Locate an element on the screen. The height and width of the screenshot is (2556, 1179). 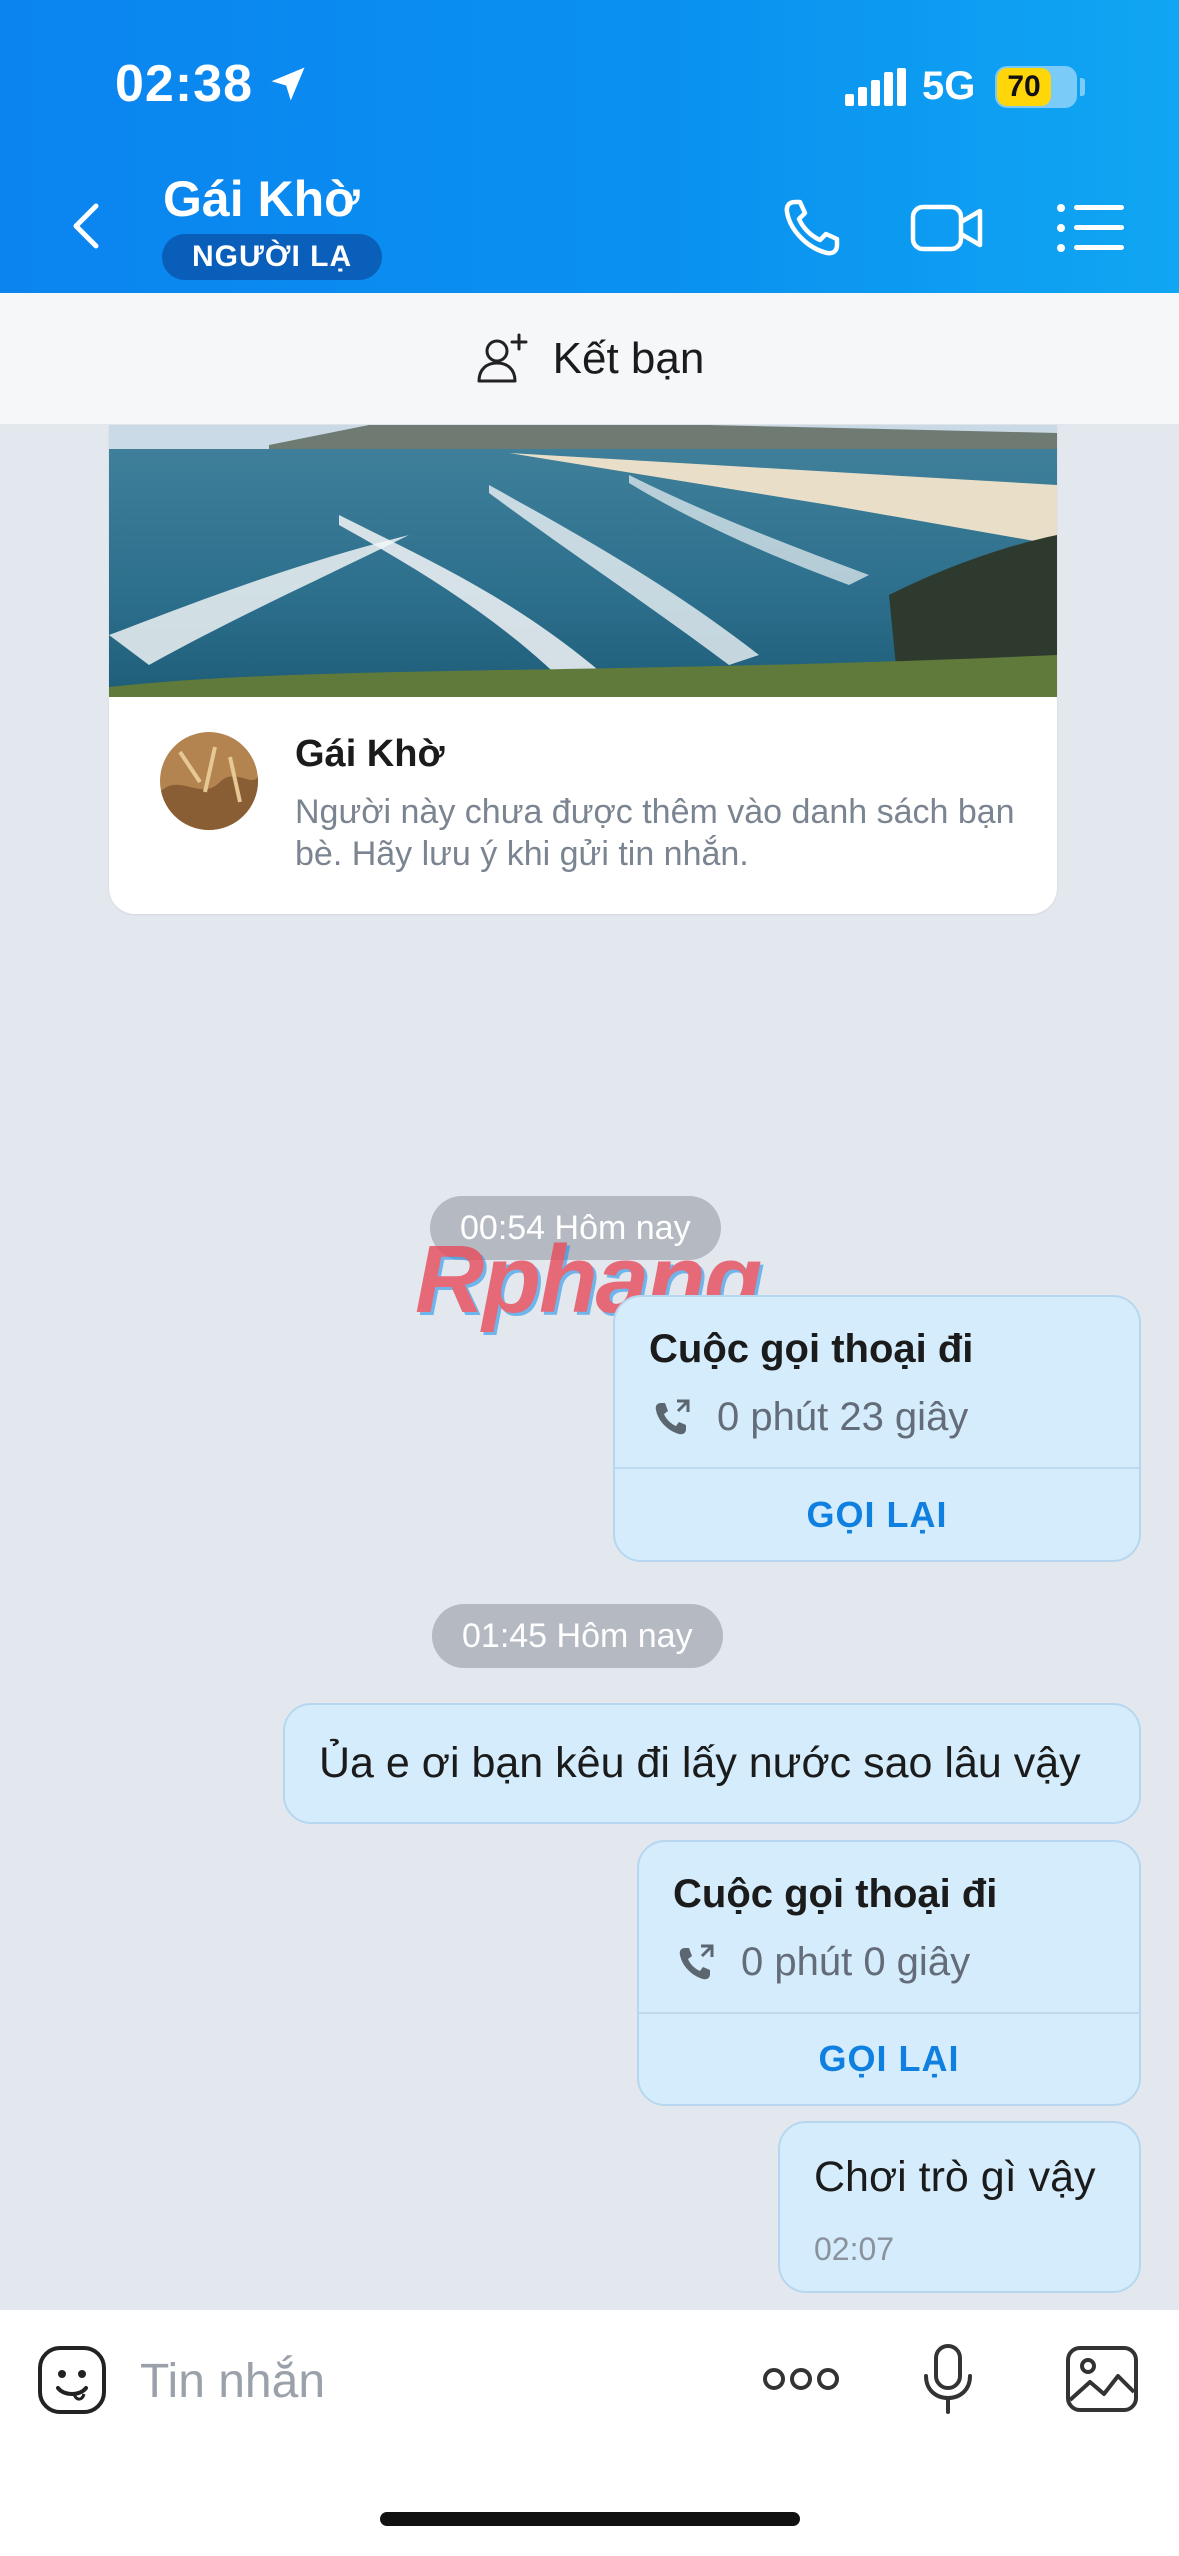
video-camera-icon is located at coordinates (948, 228).